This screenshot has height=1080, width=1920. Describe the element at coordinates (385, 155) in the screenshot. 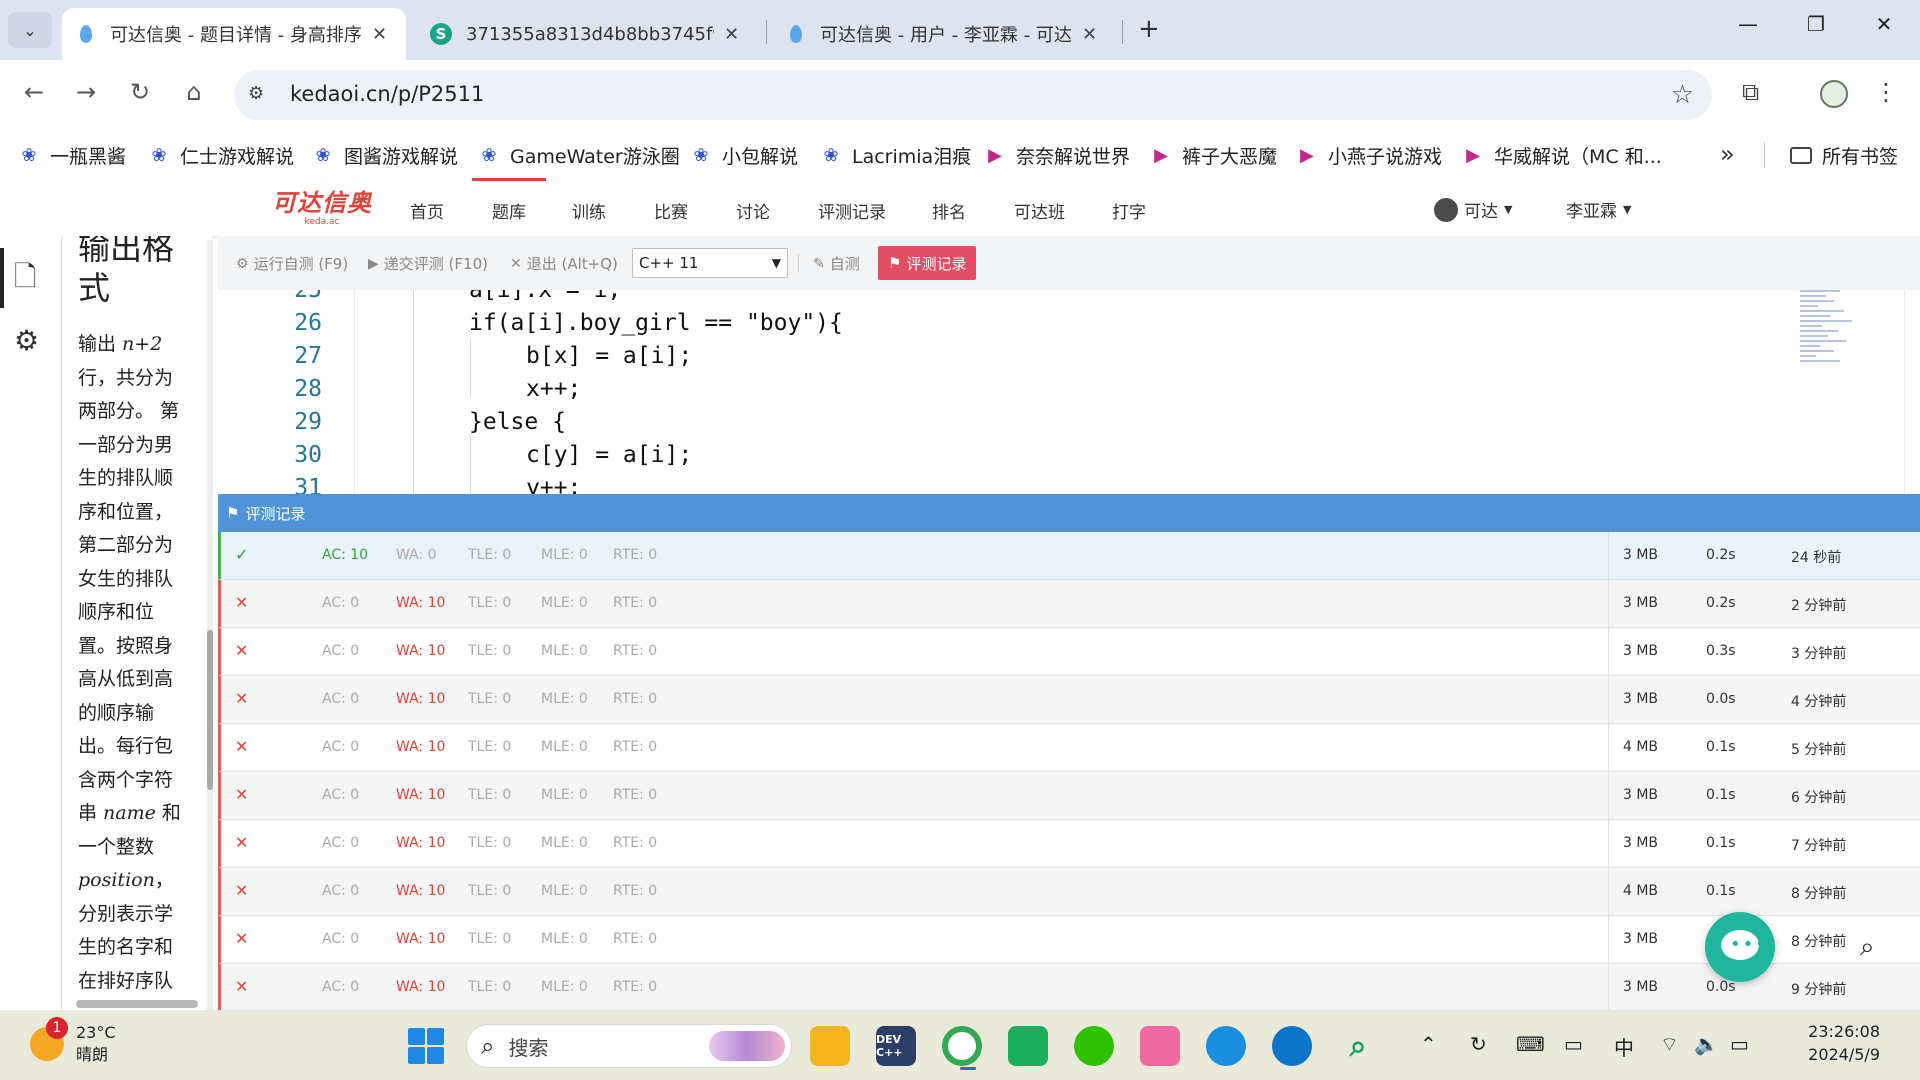

I see `bookmark-item: ❀ 图酱游戏解说` at that location.